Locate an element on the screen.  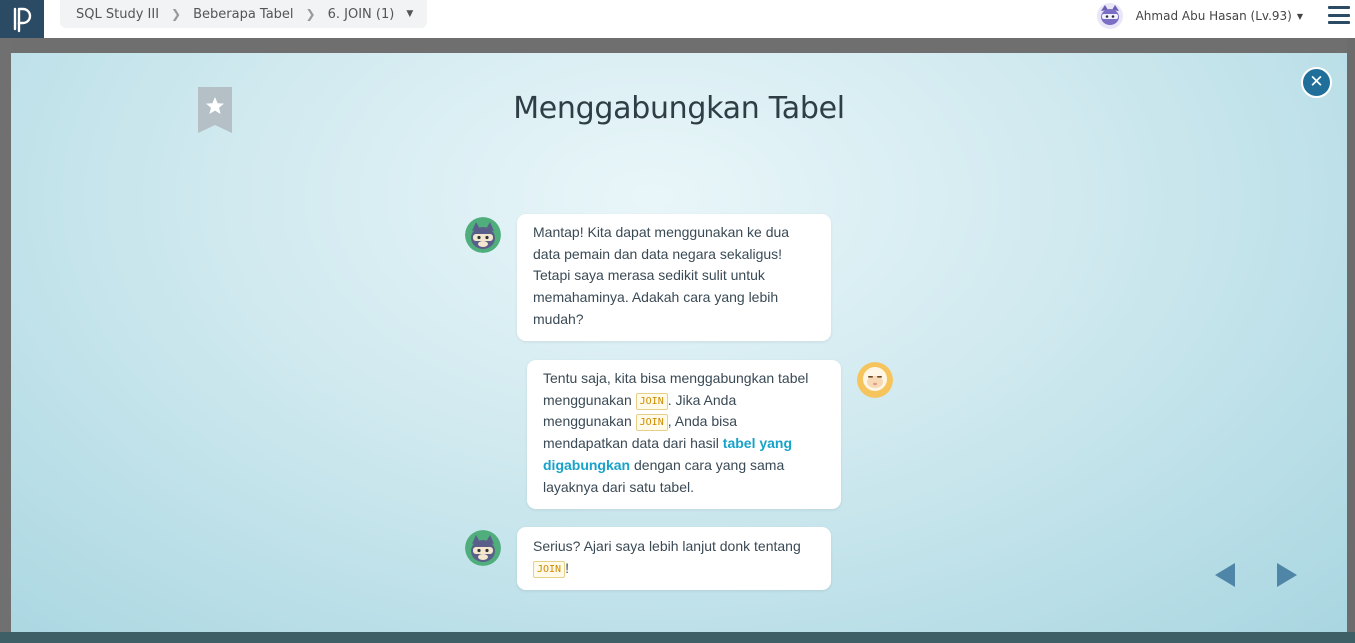
modal-title: Menggabungkan Tabel is located at coordinates (679, 108).